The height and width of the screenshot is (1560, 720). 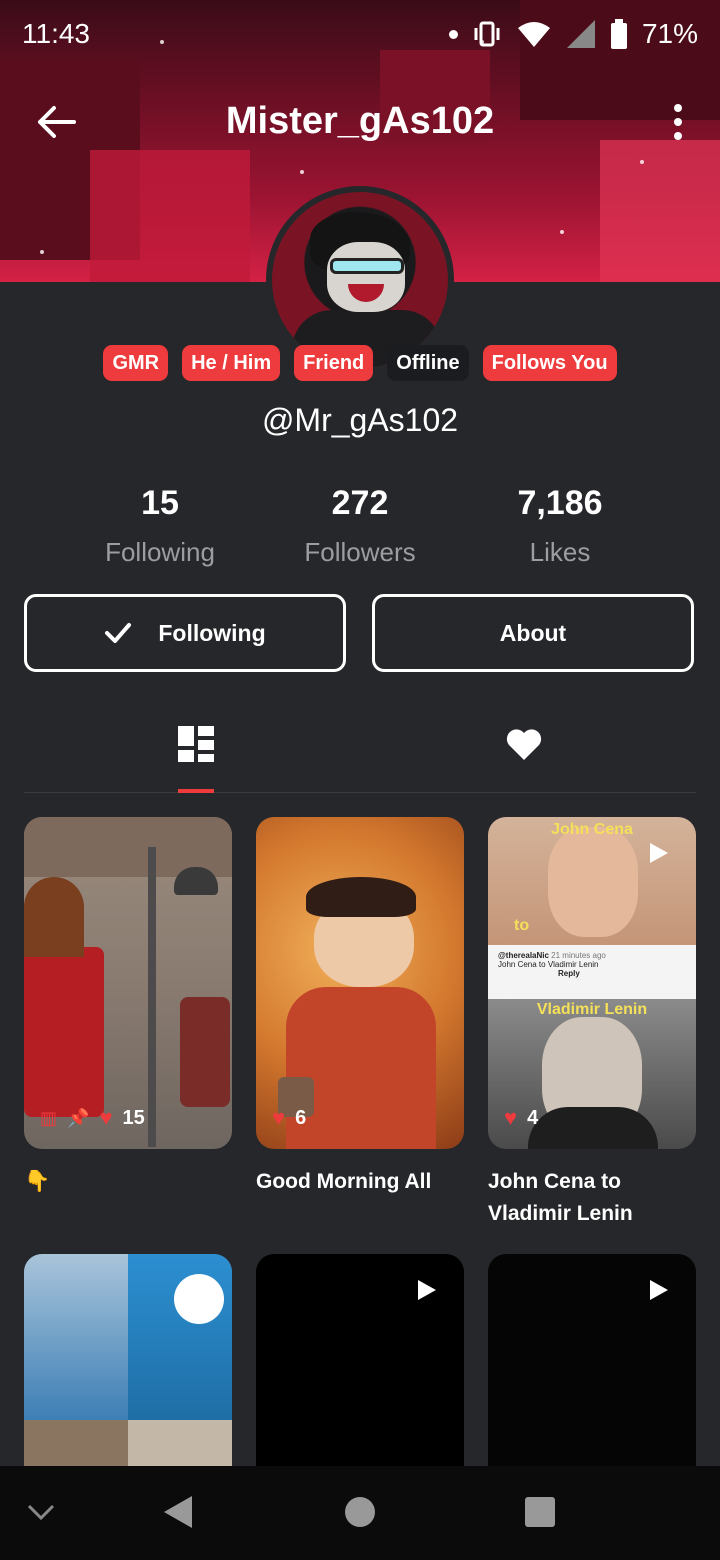 What do you see at coordinates (334, 363) in the screenshot?
I see `badge-friend: Friend` at bounding box center [334, 363].